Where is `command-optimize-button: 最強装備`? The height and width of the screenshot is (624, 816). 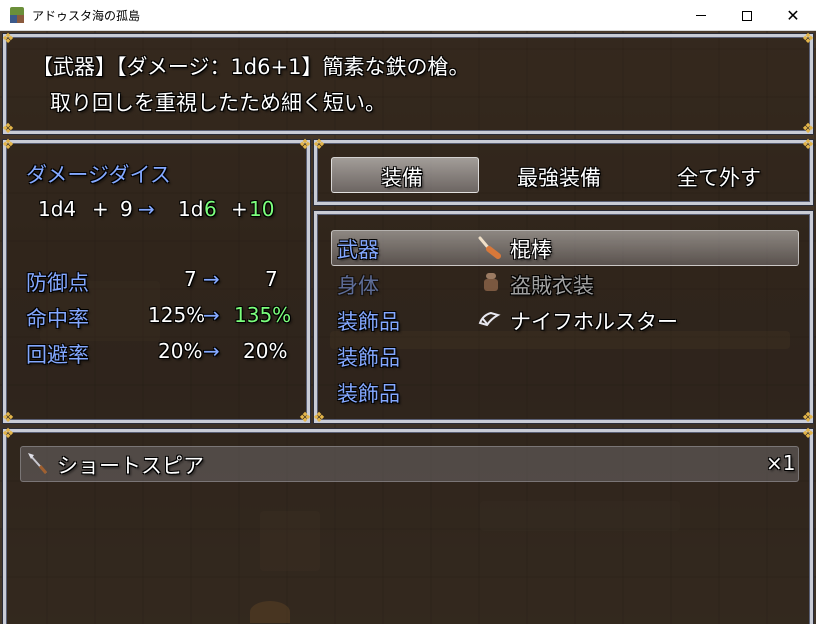
command-optimize-button: 最強装備 is located at coordinates (559, 177).